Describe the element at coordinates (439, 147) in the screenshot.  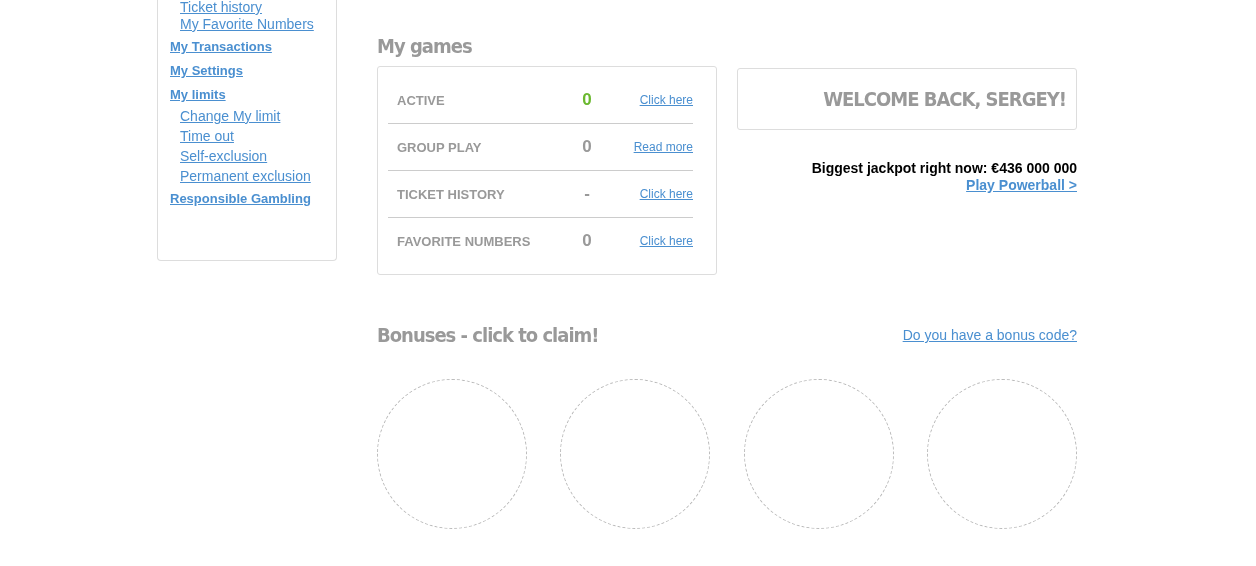
I see `game-label: GROUP PLAY` at that location.